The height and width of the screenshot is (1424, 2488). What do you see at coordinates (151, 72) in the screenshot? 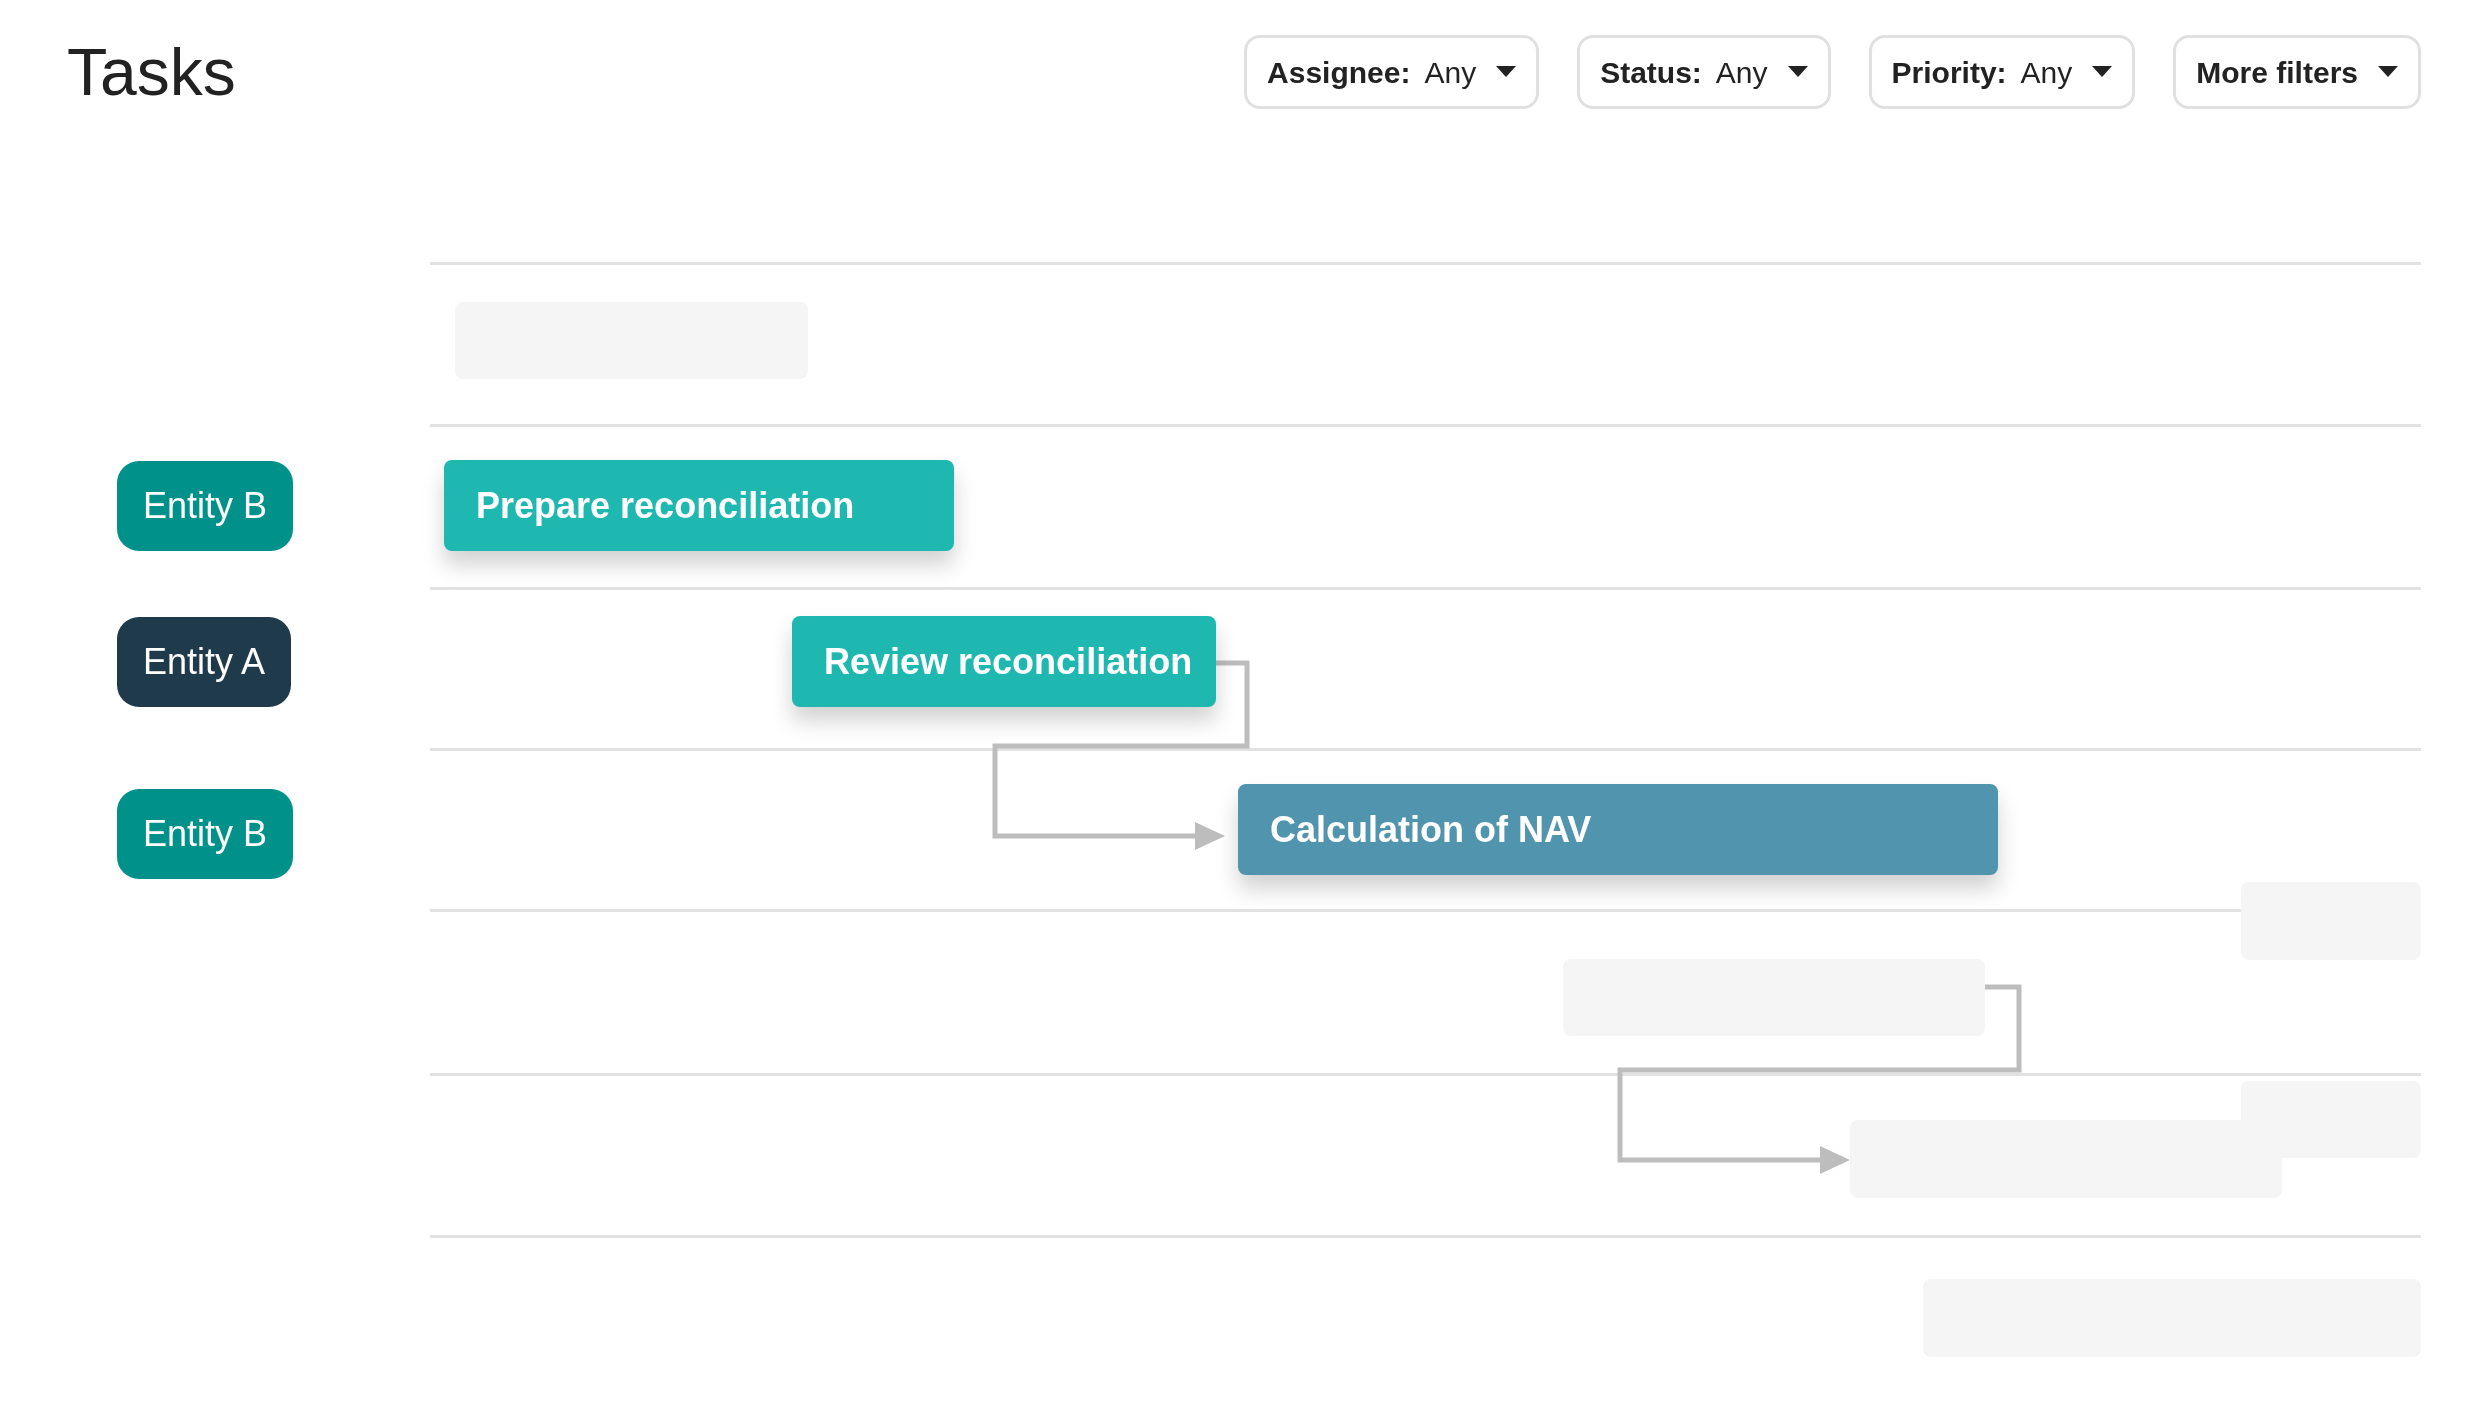
I see `page-title: Tasks` at bounding box center [151, 72].